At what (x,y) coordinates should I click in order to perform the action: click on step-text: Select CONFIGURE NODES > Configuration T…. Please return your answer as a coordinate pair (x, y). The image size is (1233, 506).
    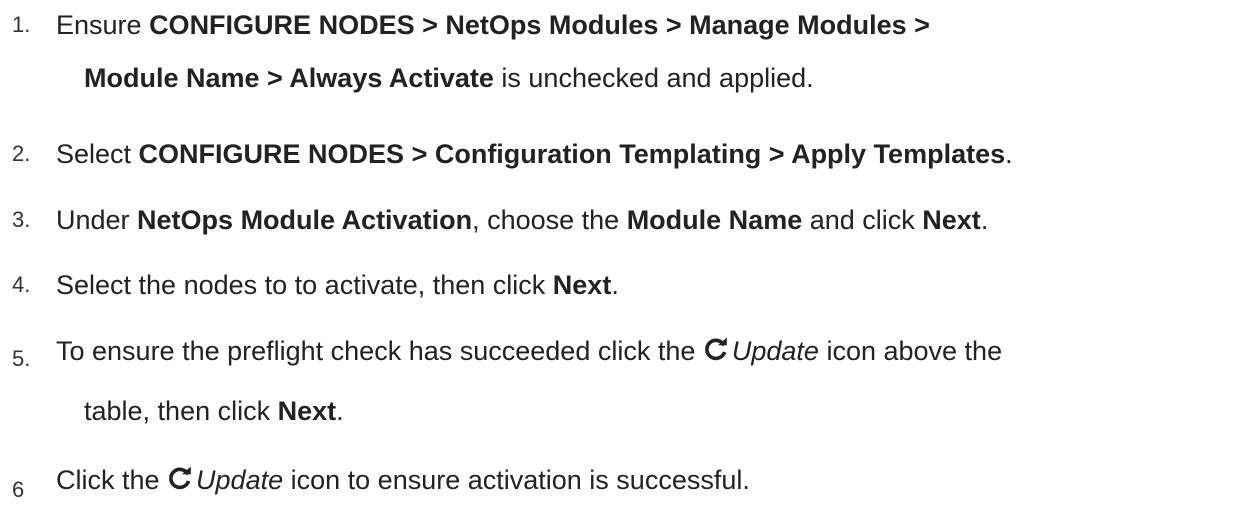
    Looking at the image, I should click on (534, 154).